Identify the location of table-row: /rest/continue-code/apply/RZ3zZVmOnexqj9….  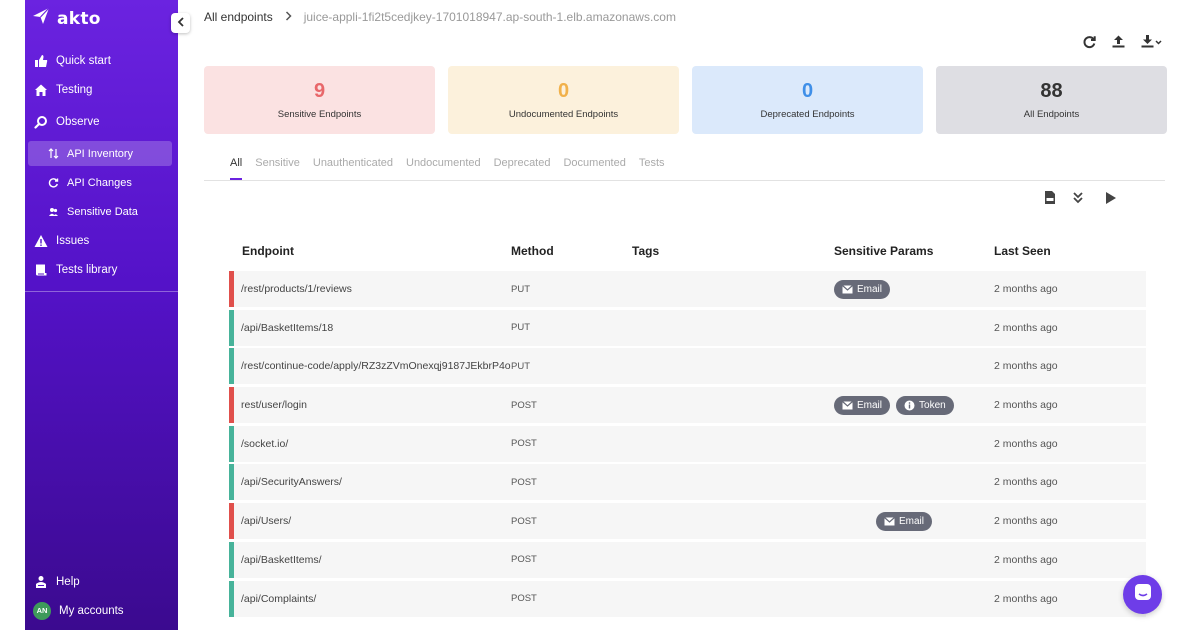
(687, 366).